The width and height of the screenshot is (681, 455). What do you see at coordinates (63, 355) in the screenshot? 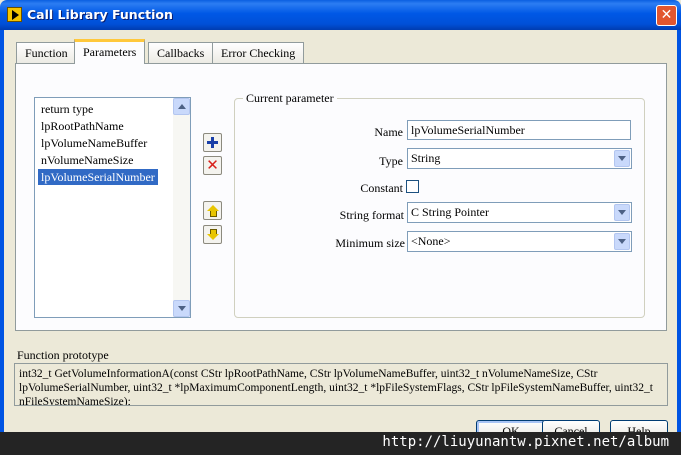
I see `function-prototype-label: Function prototype` at bounding box center [63, 355].